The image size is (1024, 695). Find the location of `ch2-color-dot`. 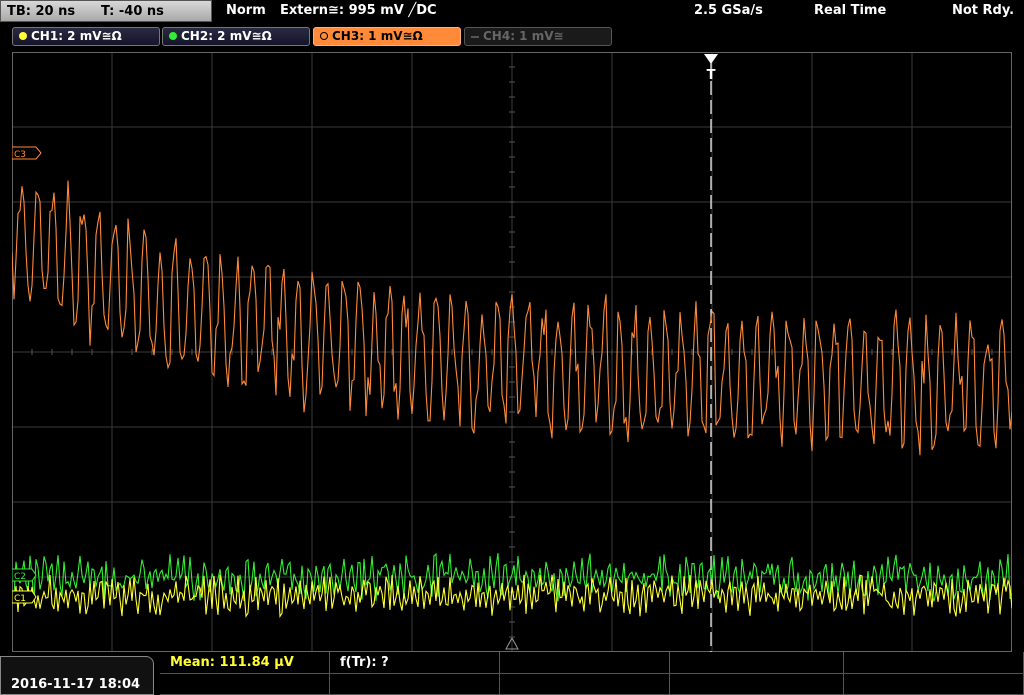

ch2-color-dot is located at coordinates (173, 36).